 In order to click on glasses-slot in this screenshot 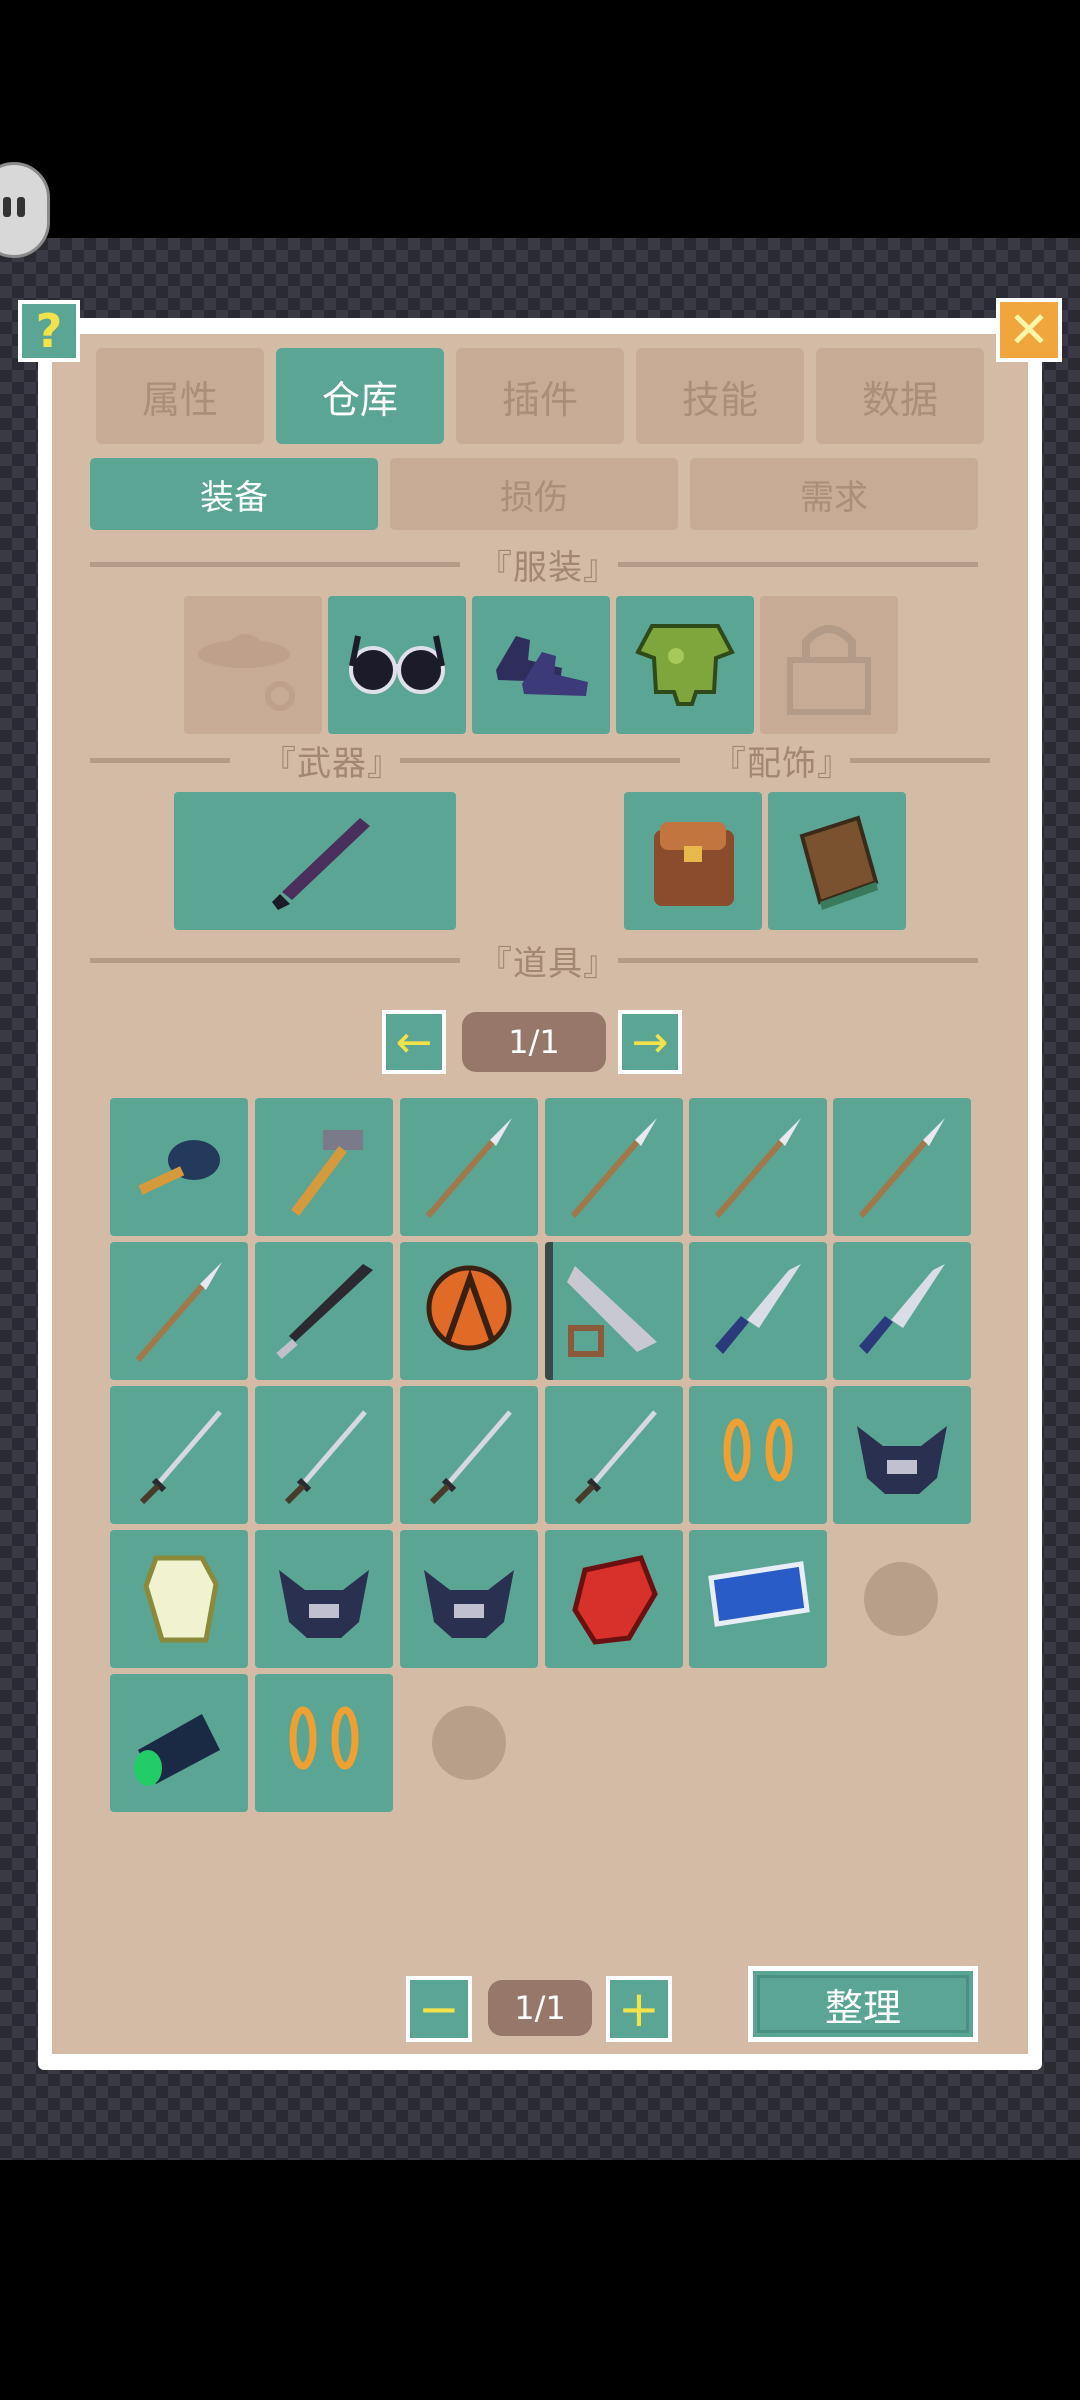, I will do `click(397, 665)`.